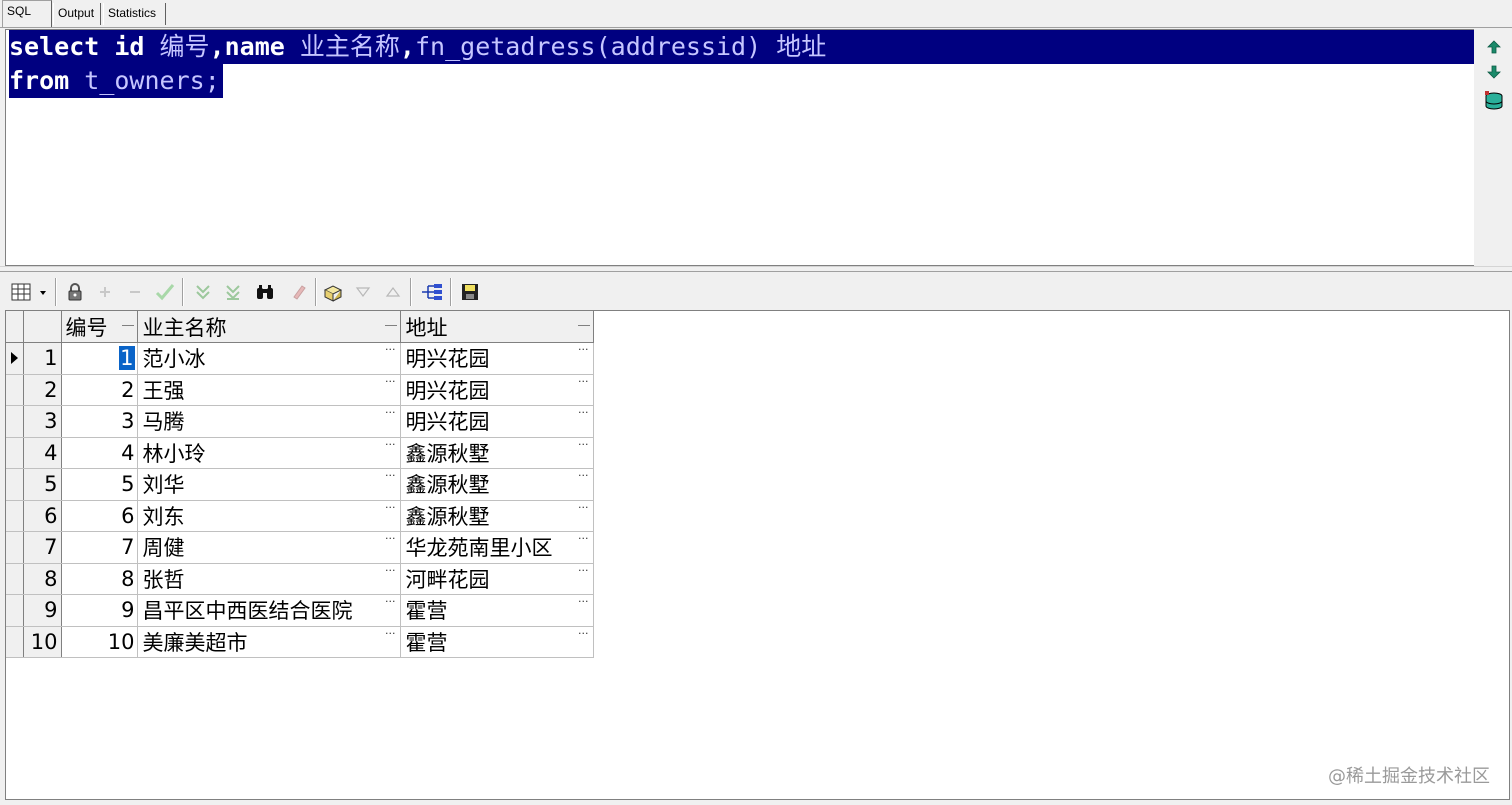  Describe the element at coordinates (165, 292) in the screenshot. I see `check-icon` at that location.